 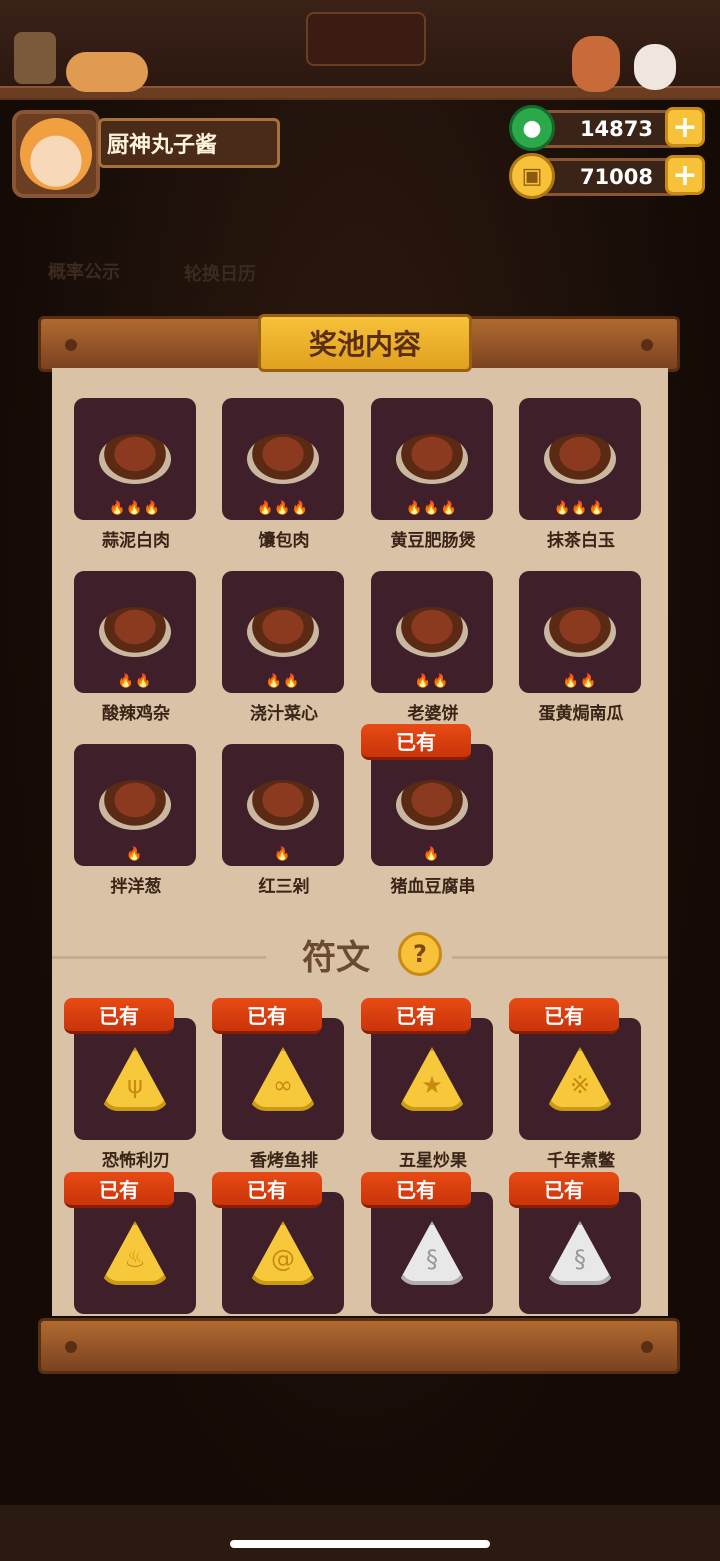 I want to click on rune-item: ♨ 已有, so click(x=131, y=1243).